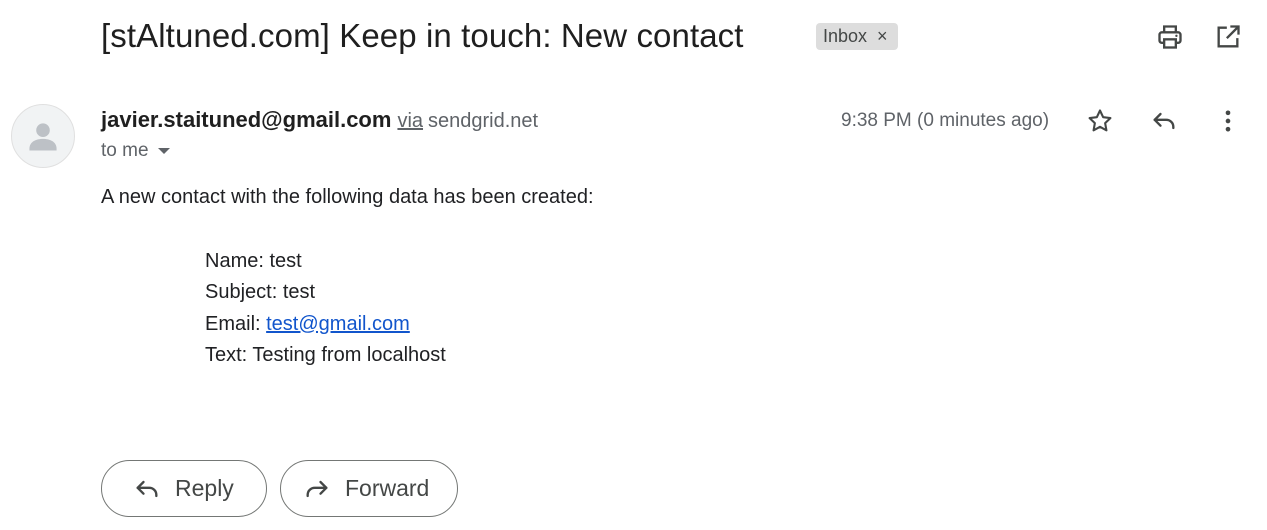 The width and height of the screenshot is (1267, 530). I want to click on reply-button: Reply, so click(184, 488).